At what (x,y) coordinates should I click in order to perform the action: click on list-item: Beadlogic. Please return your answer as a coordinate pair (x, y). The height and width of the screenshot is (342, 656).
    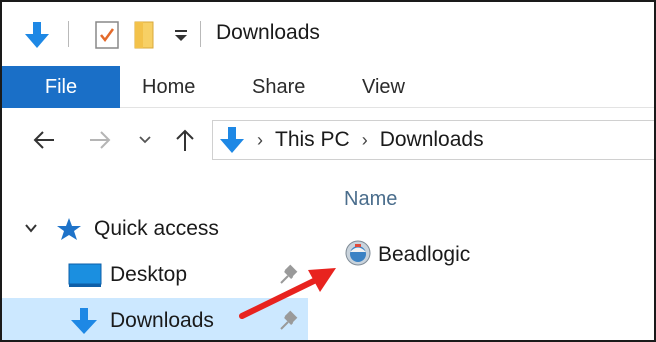
    Looking at the image, I should click on (407, 255).